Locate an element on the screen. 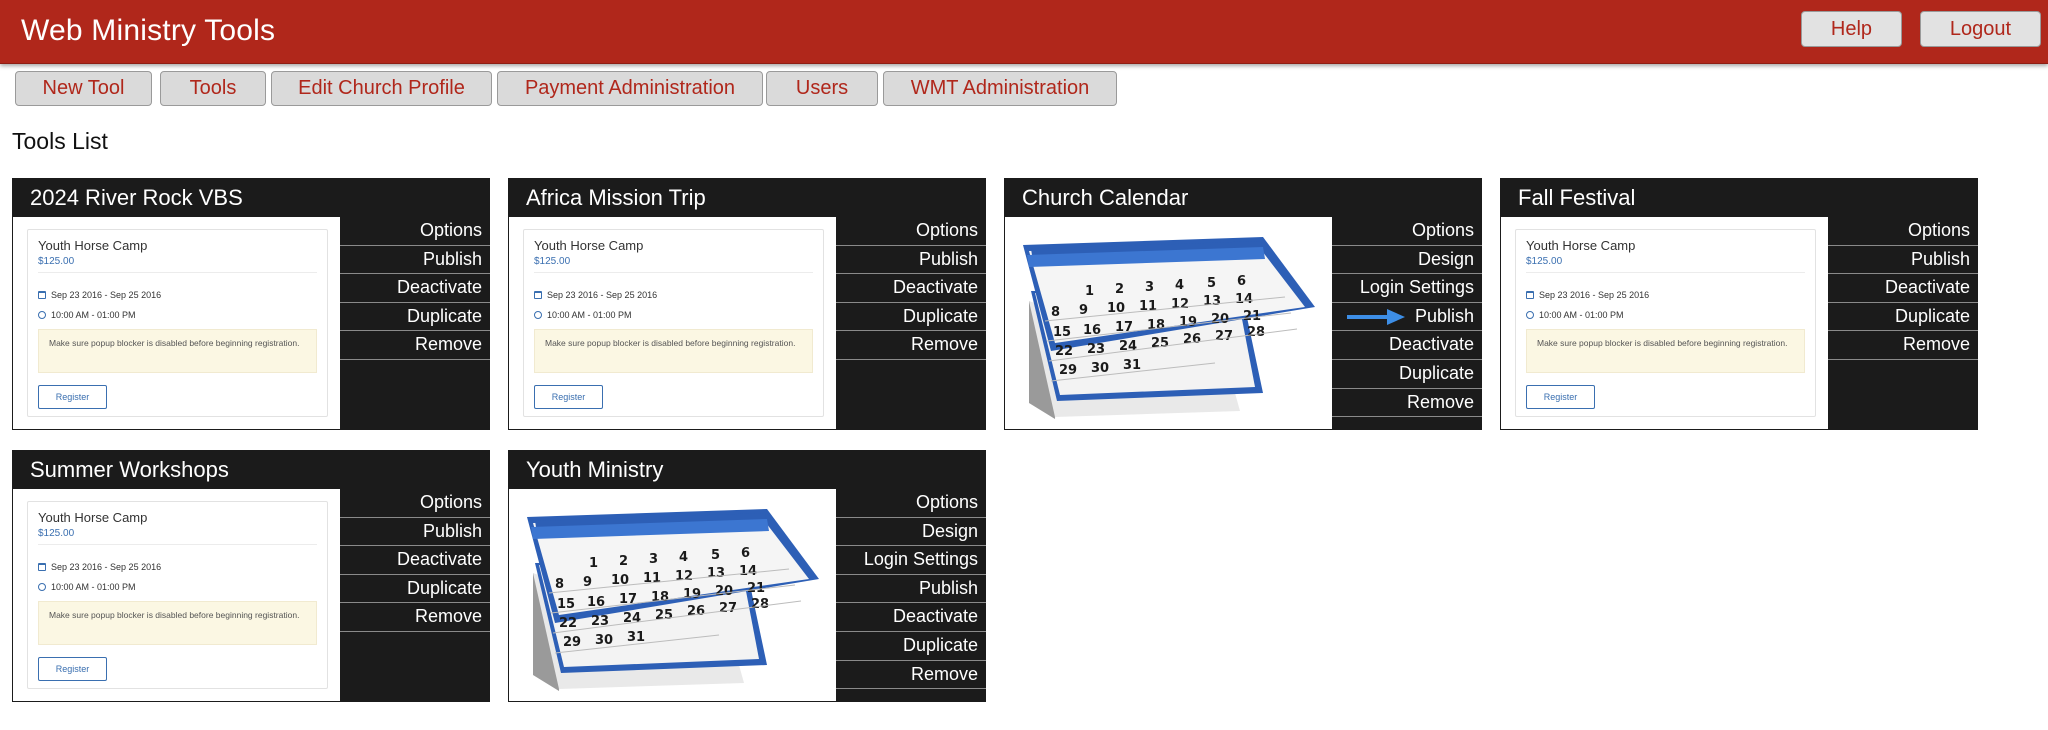  cal-date: 14 is located at coordinates (1244, 299).